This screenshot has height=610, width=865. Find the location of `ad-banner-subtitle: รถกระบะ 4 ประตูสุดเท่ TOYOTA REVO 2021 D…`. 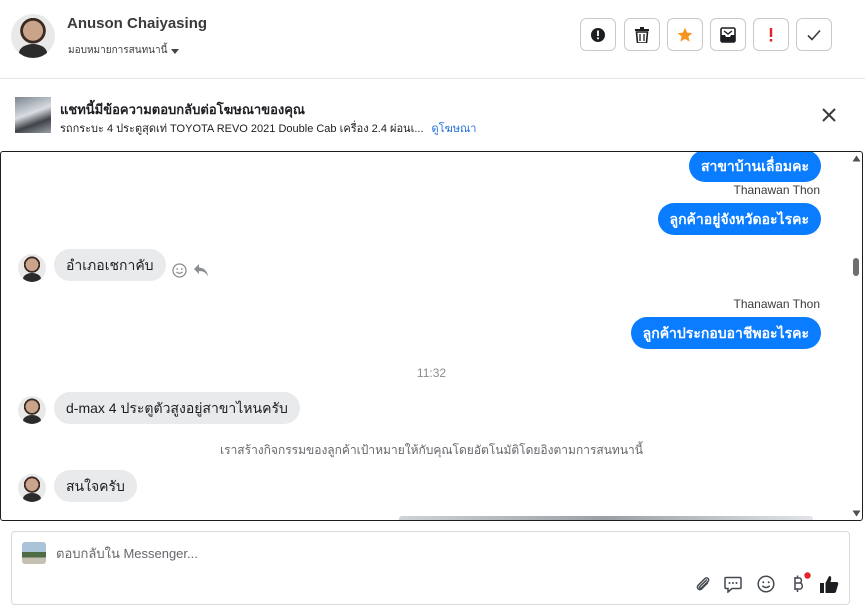

ad-banner-subtitle: รถกระบะ 4 ประตูสุดเท่ TOYOTA REVO 2021 D… is located at coordinates (268, 128).